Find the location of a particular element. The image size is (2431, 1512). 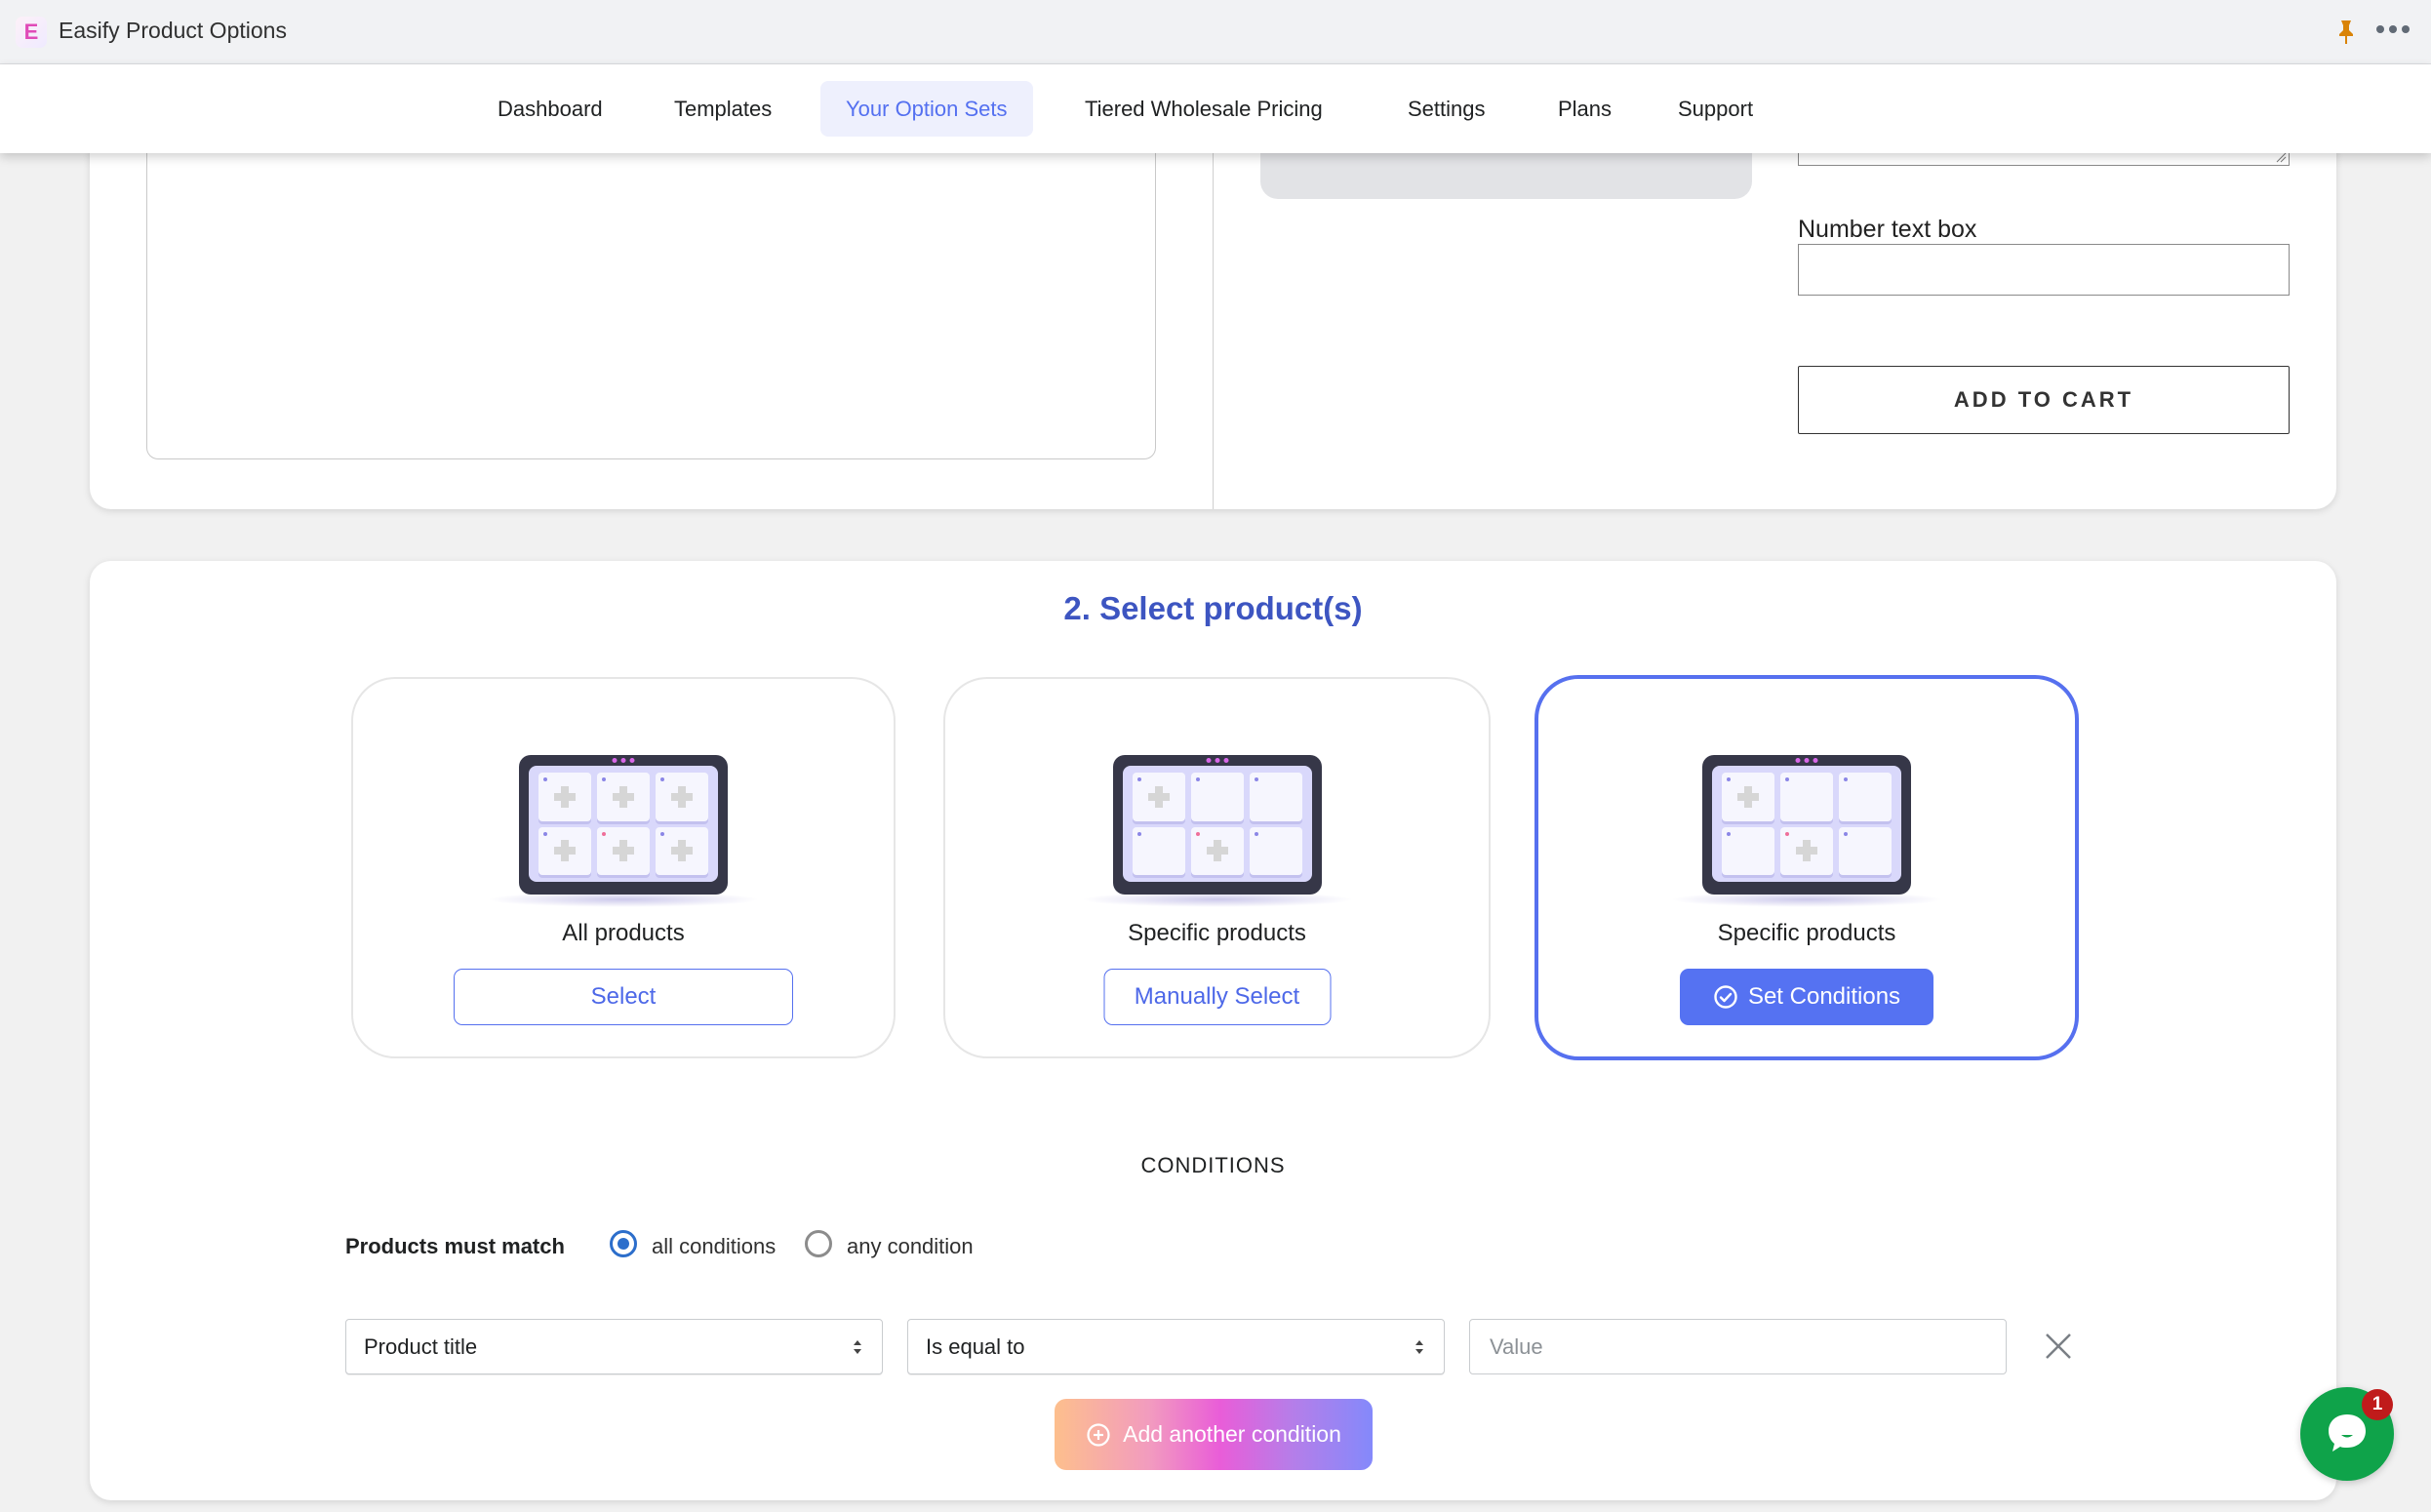

add-another-condition-button: Add another condition is located at coordinates (1214, 1434).